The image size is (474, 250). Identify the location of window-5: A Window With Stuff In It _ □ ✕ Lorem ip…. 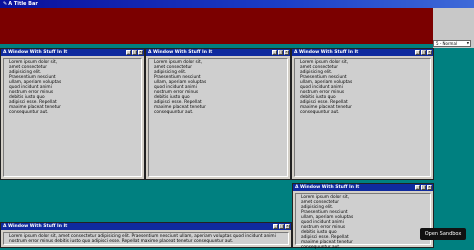
(146, 235).